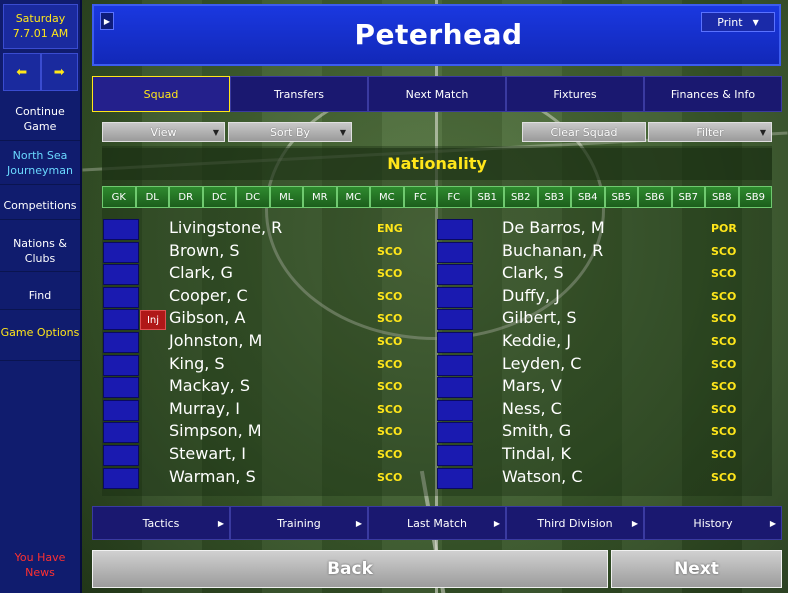  What do you see at coordinates (119, 197) in the screenshot?
I see `position-header: GK` at bounding box center [119, 197].